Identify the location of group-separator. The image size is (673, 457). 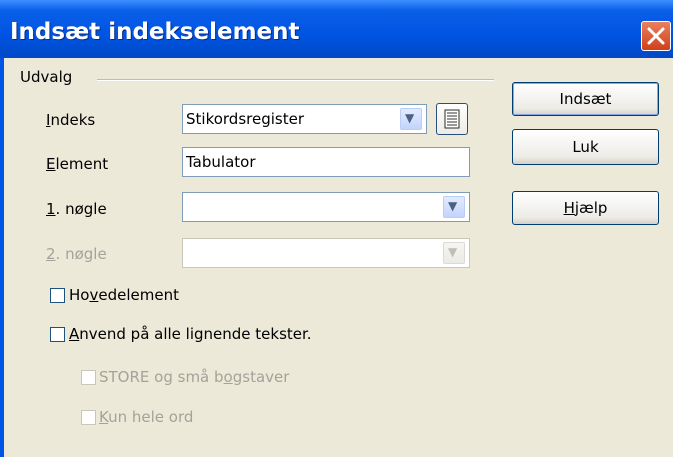
(295, 80).